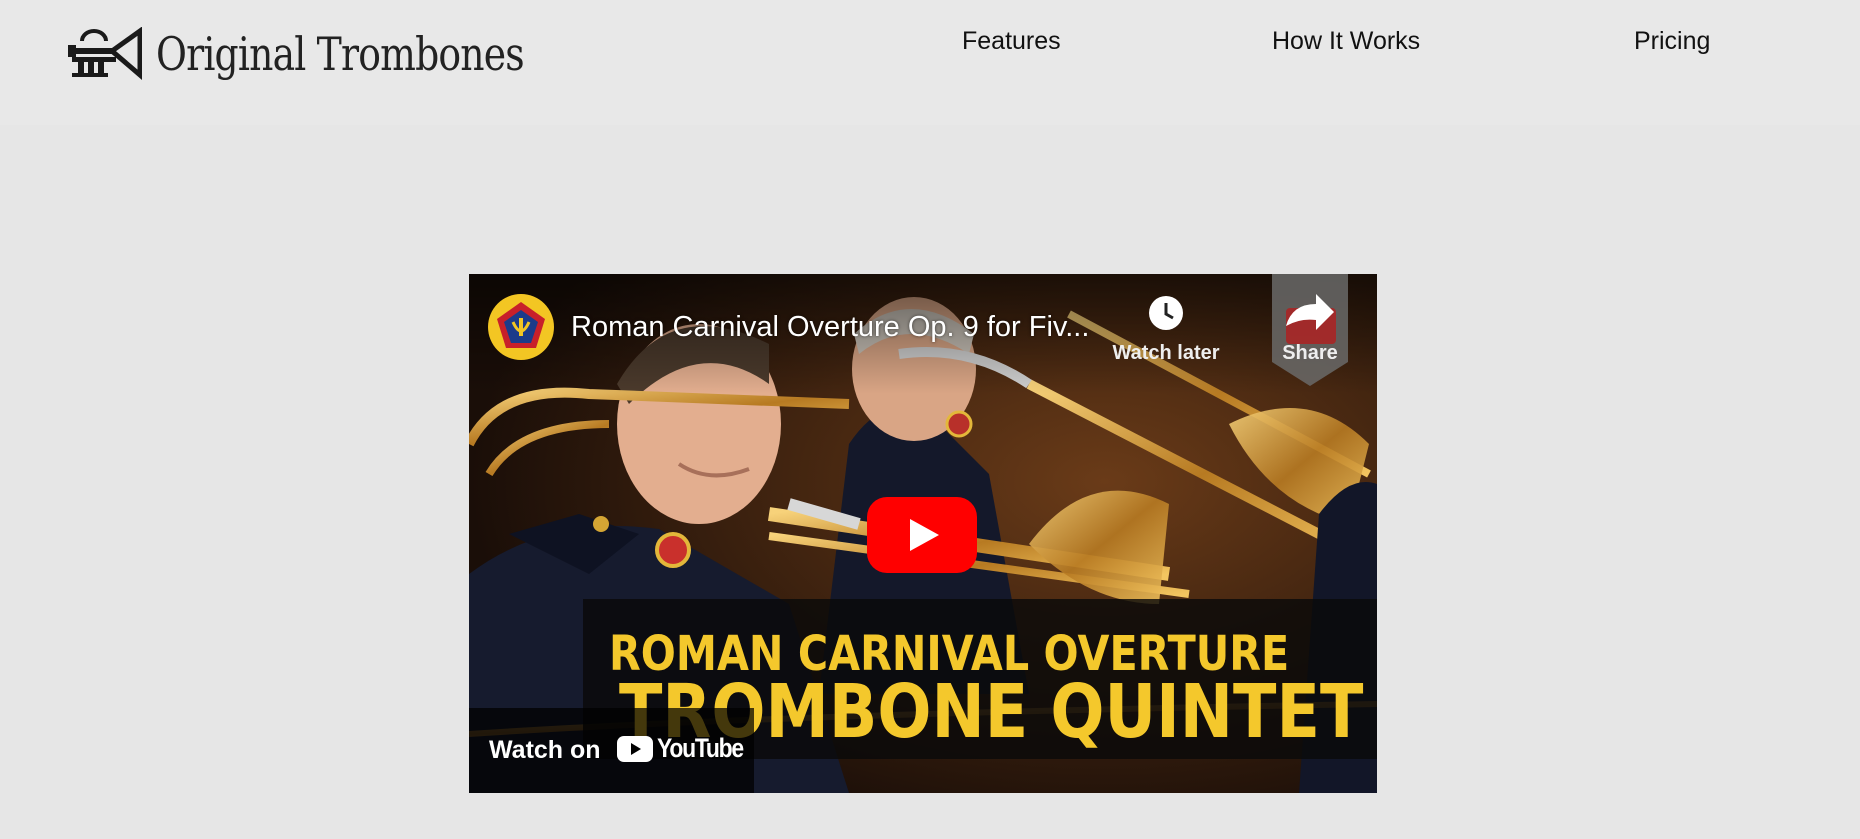 Image resolution: width=1860 pixels, height=839 pixels. What do you see at coordinates (611, 750) in the screenshot?
I see `watch-on-youtube-button: Watch on YouTube` at bounding box center [611, 750].